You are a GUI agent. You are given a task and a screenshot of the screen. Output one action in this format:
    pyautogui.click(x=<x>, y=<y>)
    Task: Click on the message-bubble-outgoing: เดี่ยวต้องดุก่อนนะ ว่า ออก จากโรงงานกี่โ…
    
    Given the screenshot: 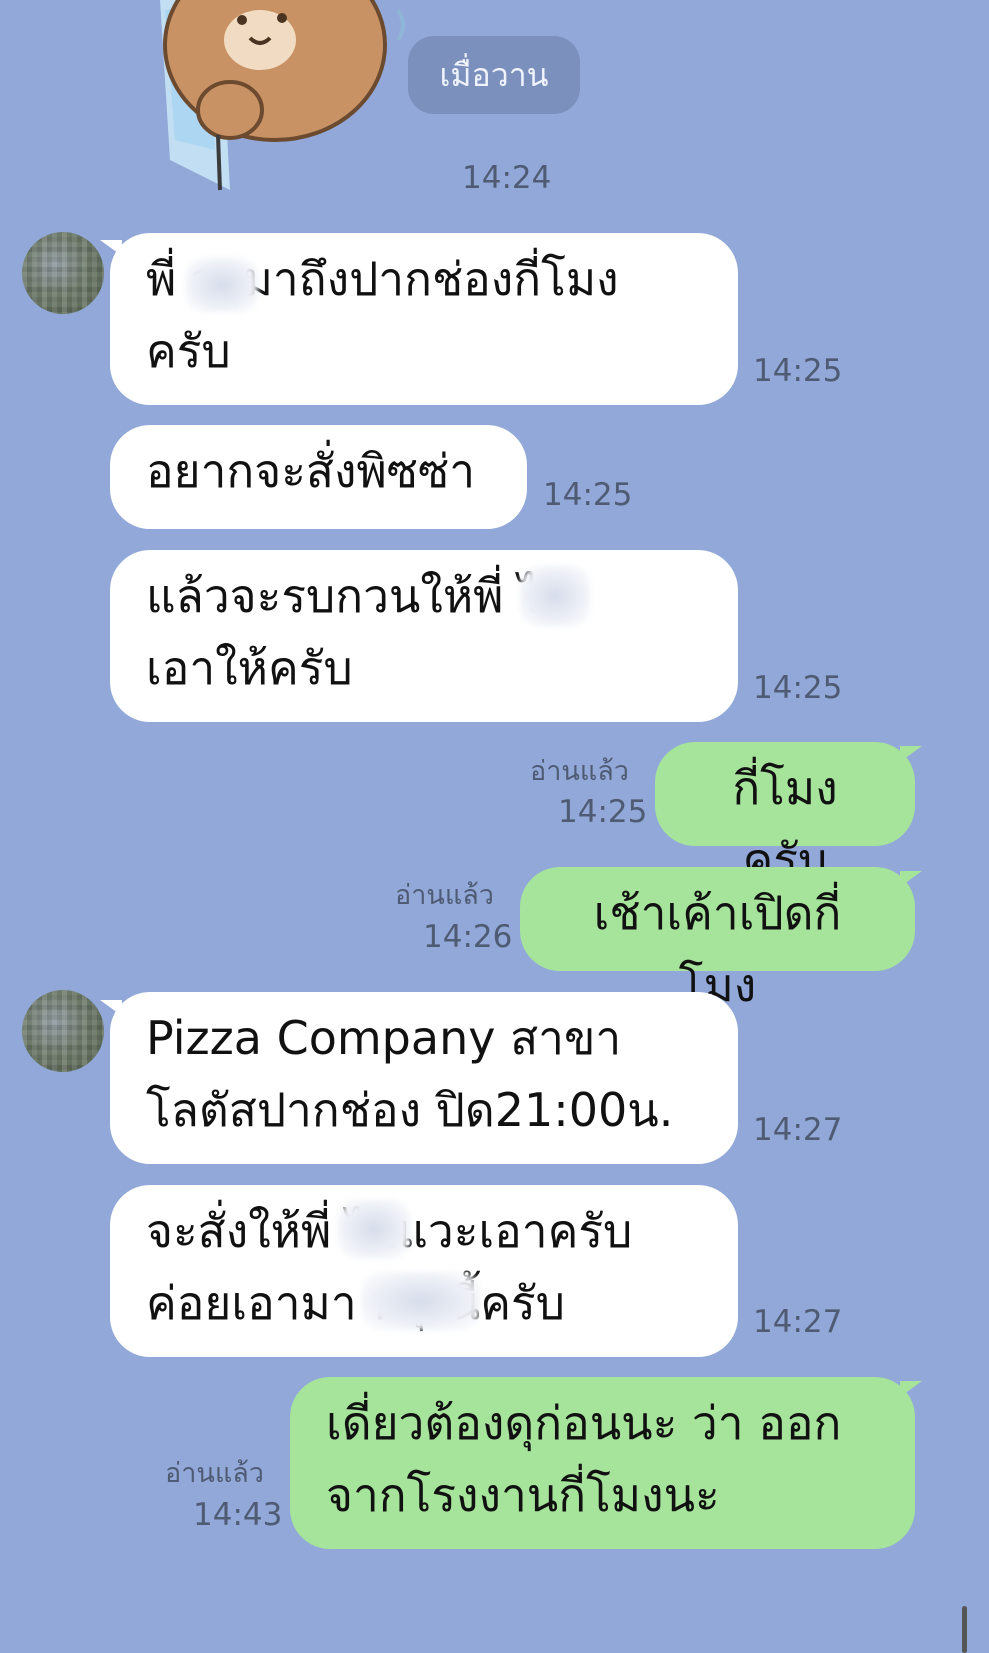 What is the action you would take?
    pyautogui.click(x=602, y=1463)
    